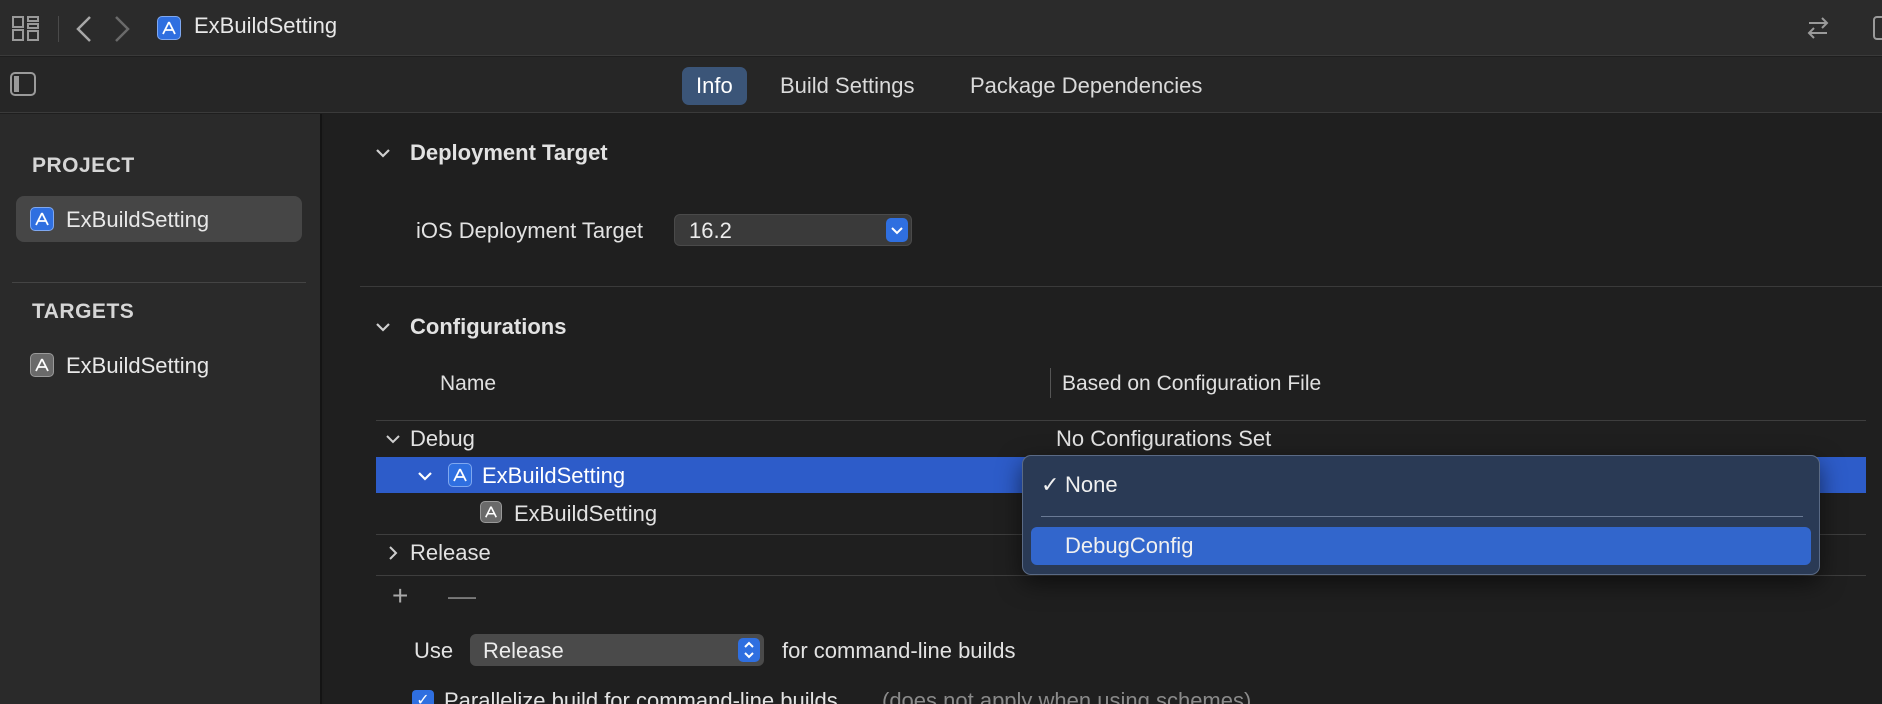  I want to click on tab-package-dependencies: Package Dependencies, so click(1086, 86).